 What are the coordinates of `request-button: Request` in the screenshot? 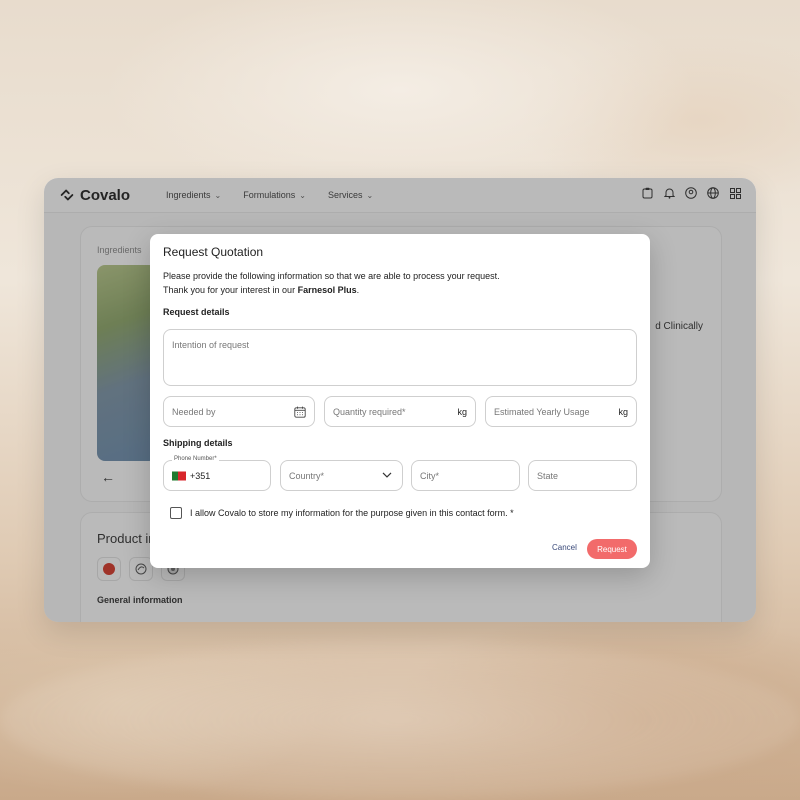 It's located at (612, 549).